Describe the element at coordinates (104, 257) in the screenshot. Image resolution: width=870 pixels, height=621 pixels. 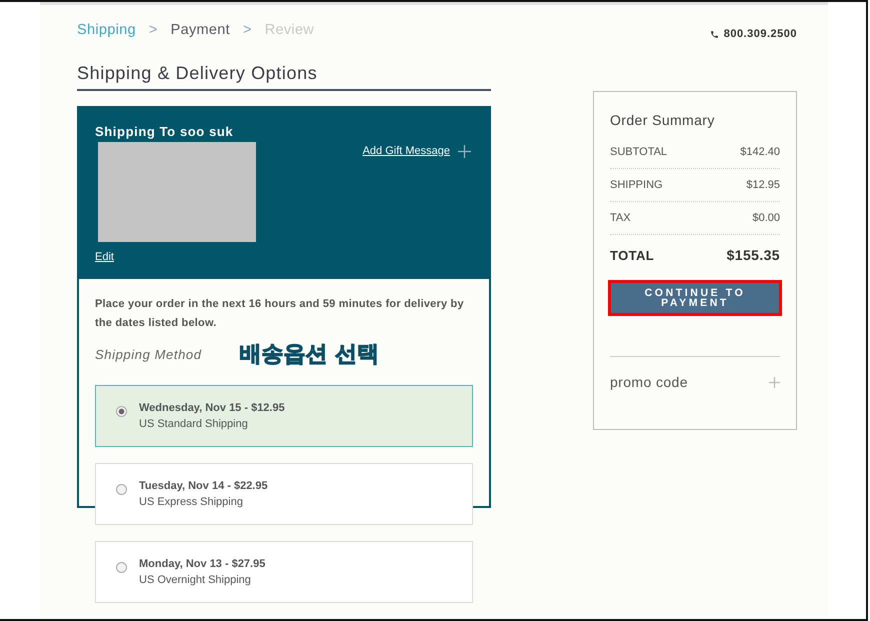
I see `edit-link: Edit` at that location.